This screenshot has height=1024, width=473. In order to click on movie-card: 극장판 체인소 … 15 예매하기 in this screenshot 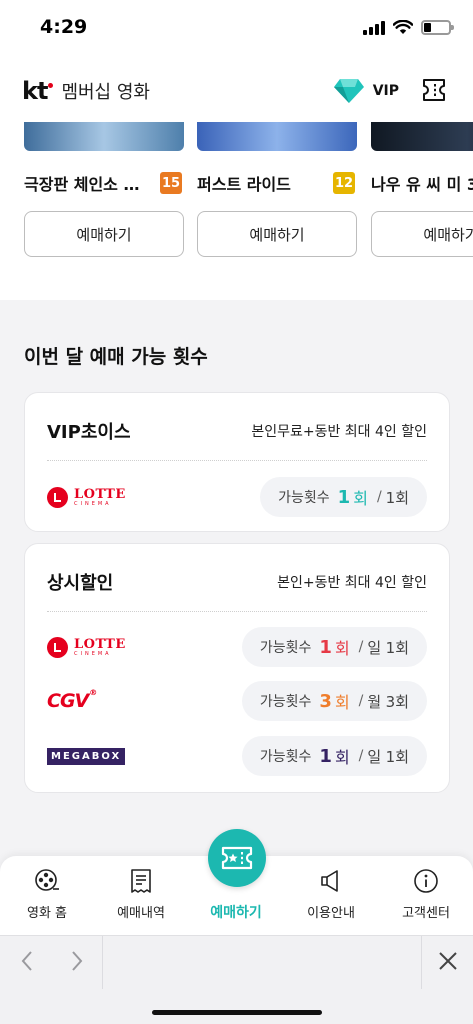, I will do `click(104, 189)`.